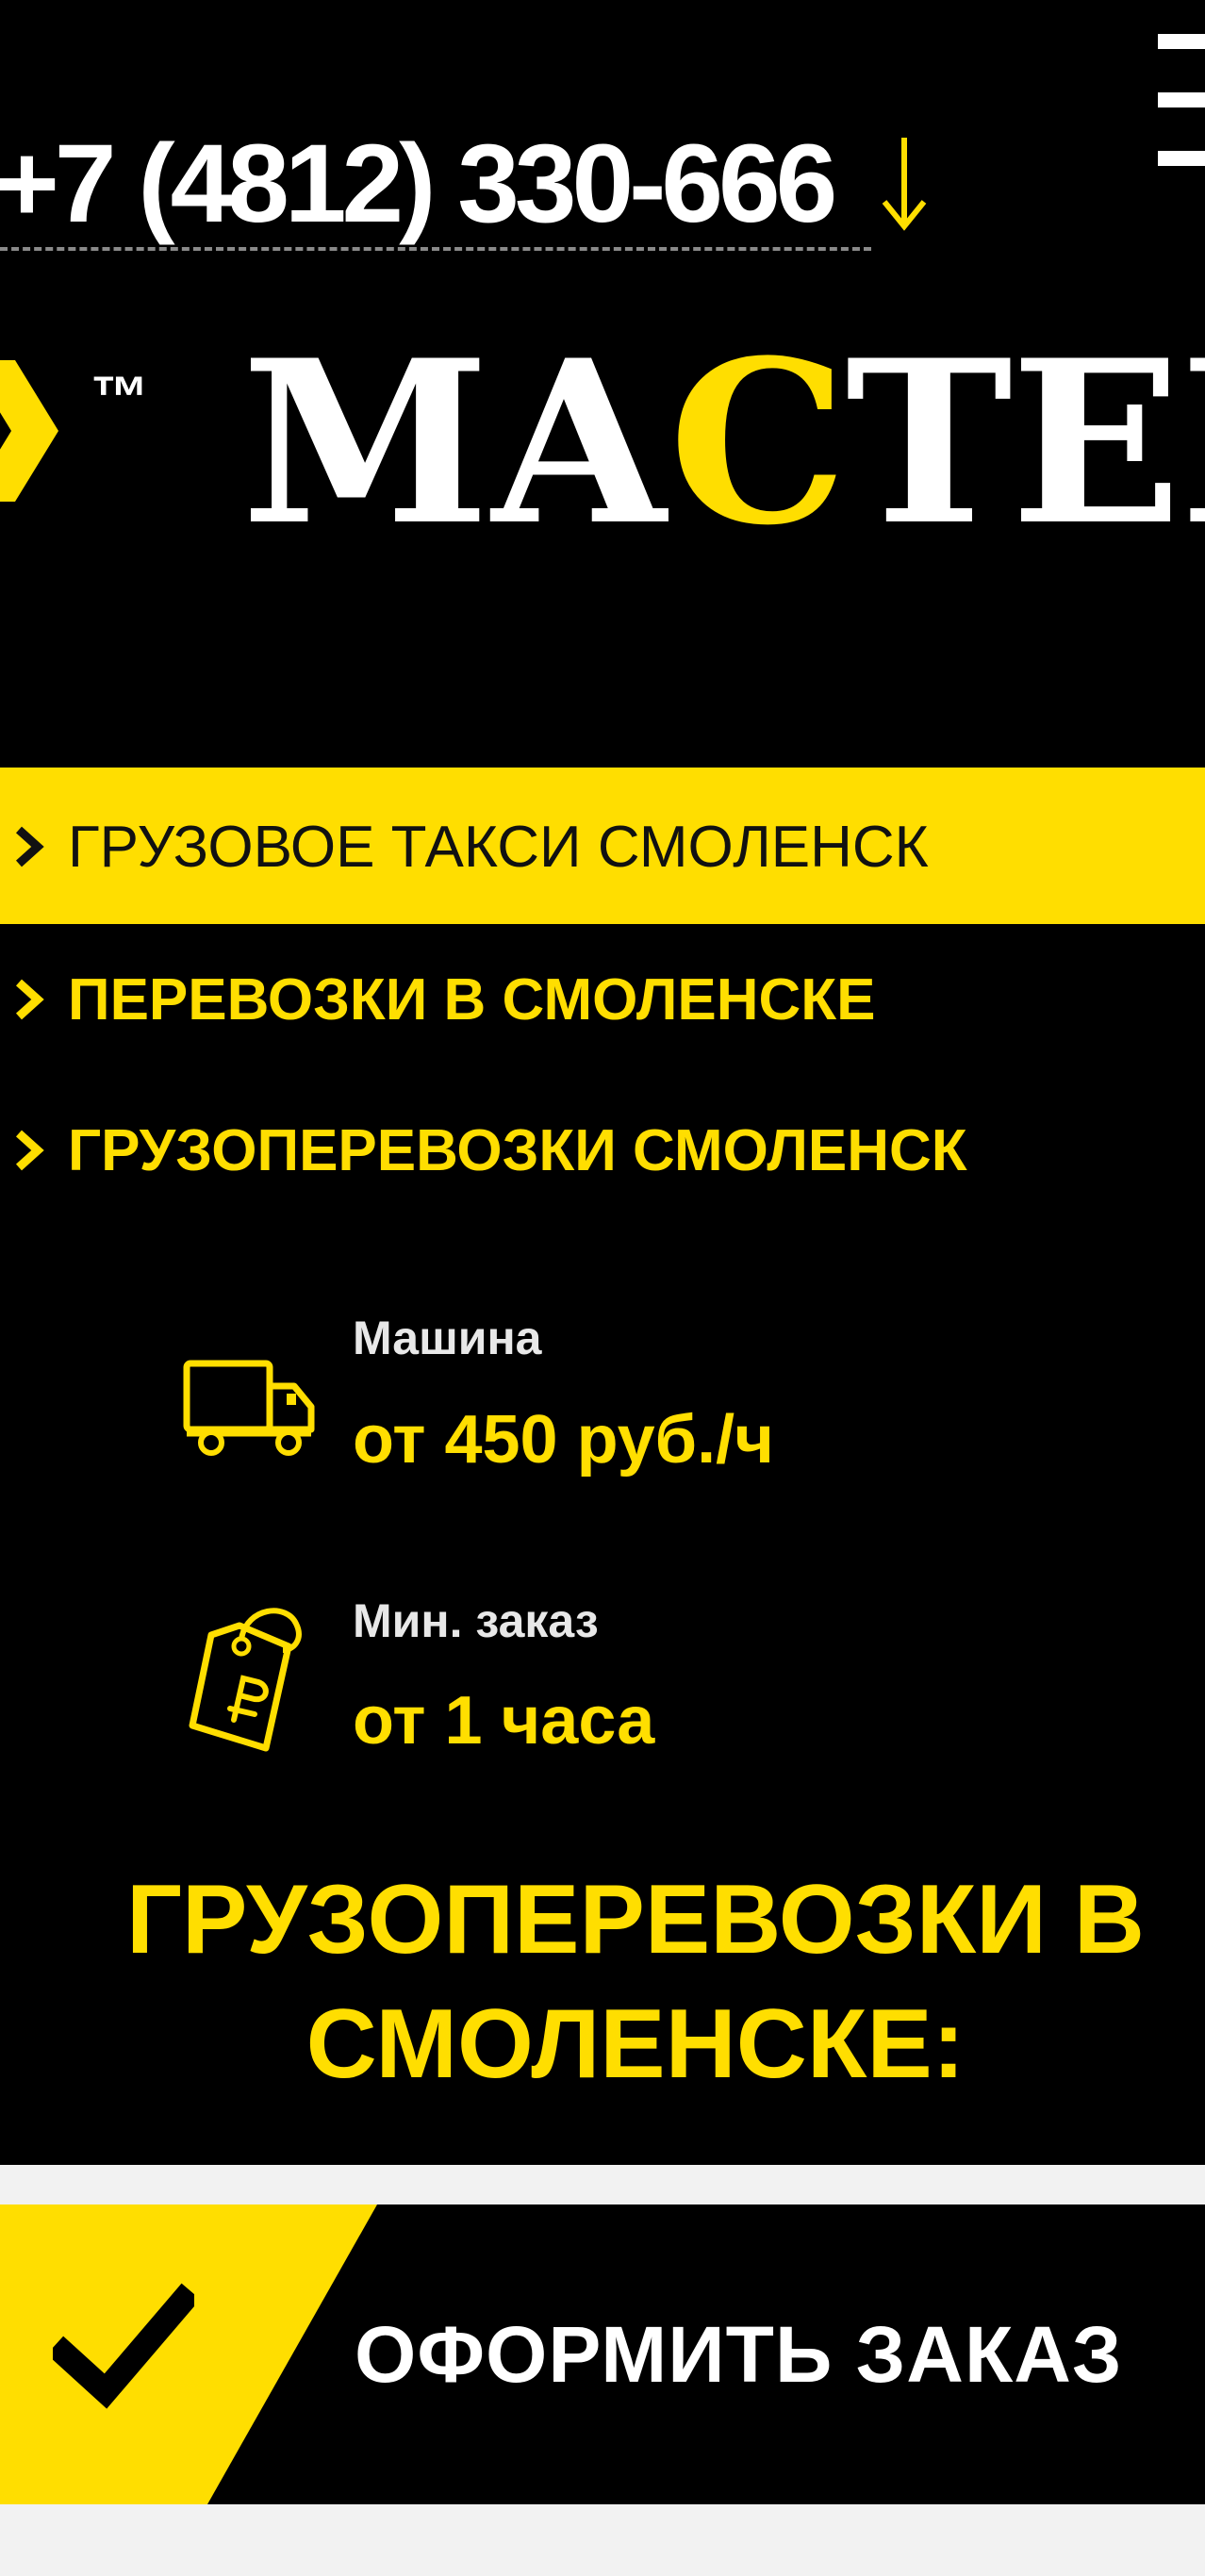  What do you see at coordinates (517, 1150) in the screenshot?
I see `nav-item-label: ГРУЗОПЕРЕВОЗКИ СМОЛЕНСК` at bounding box center [517, 1150].